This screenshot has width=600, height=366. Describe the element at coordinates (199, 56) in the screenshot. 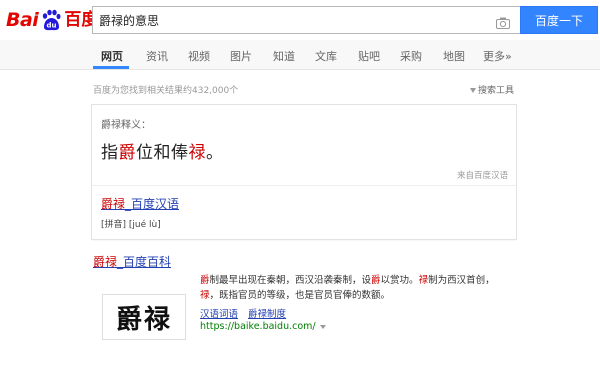

I see `tab-video: 视频` at that location.